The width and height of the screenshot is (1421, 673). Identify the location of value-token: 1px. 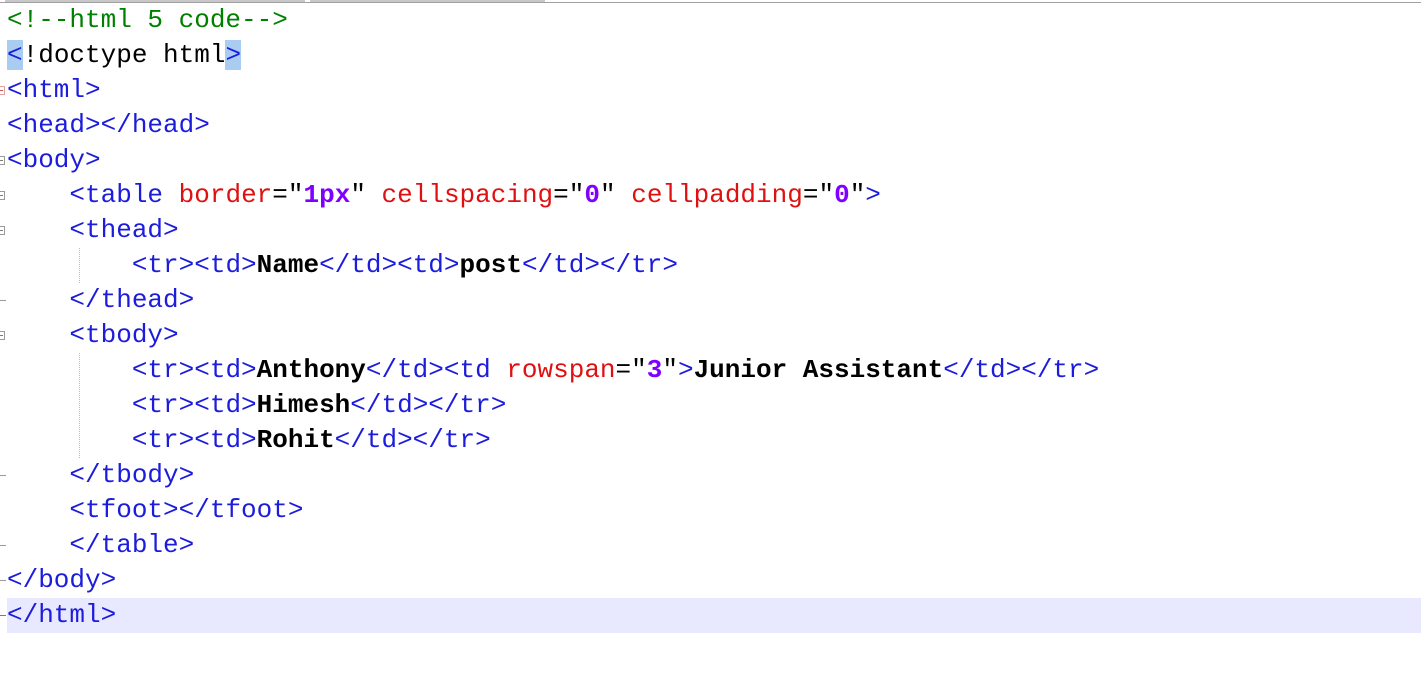
(327, 195).